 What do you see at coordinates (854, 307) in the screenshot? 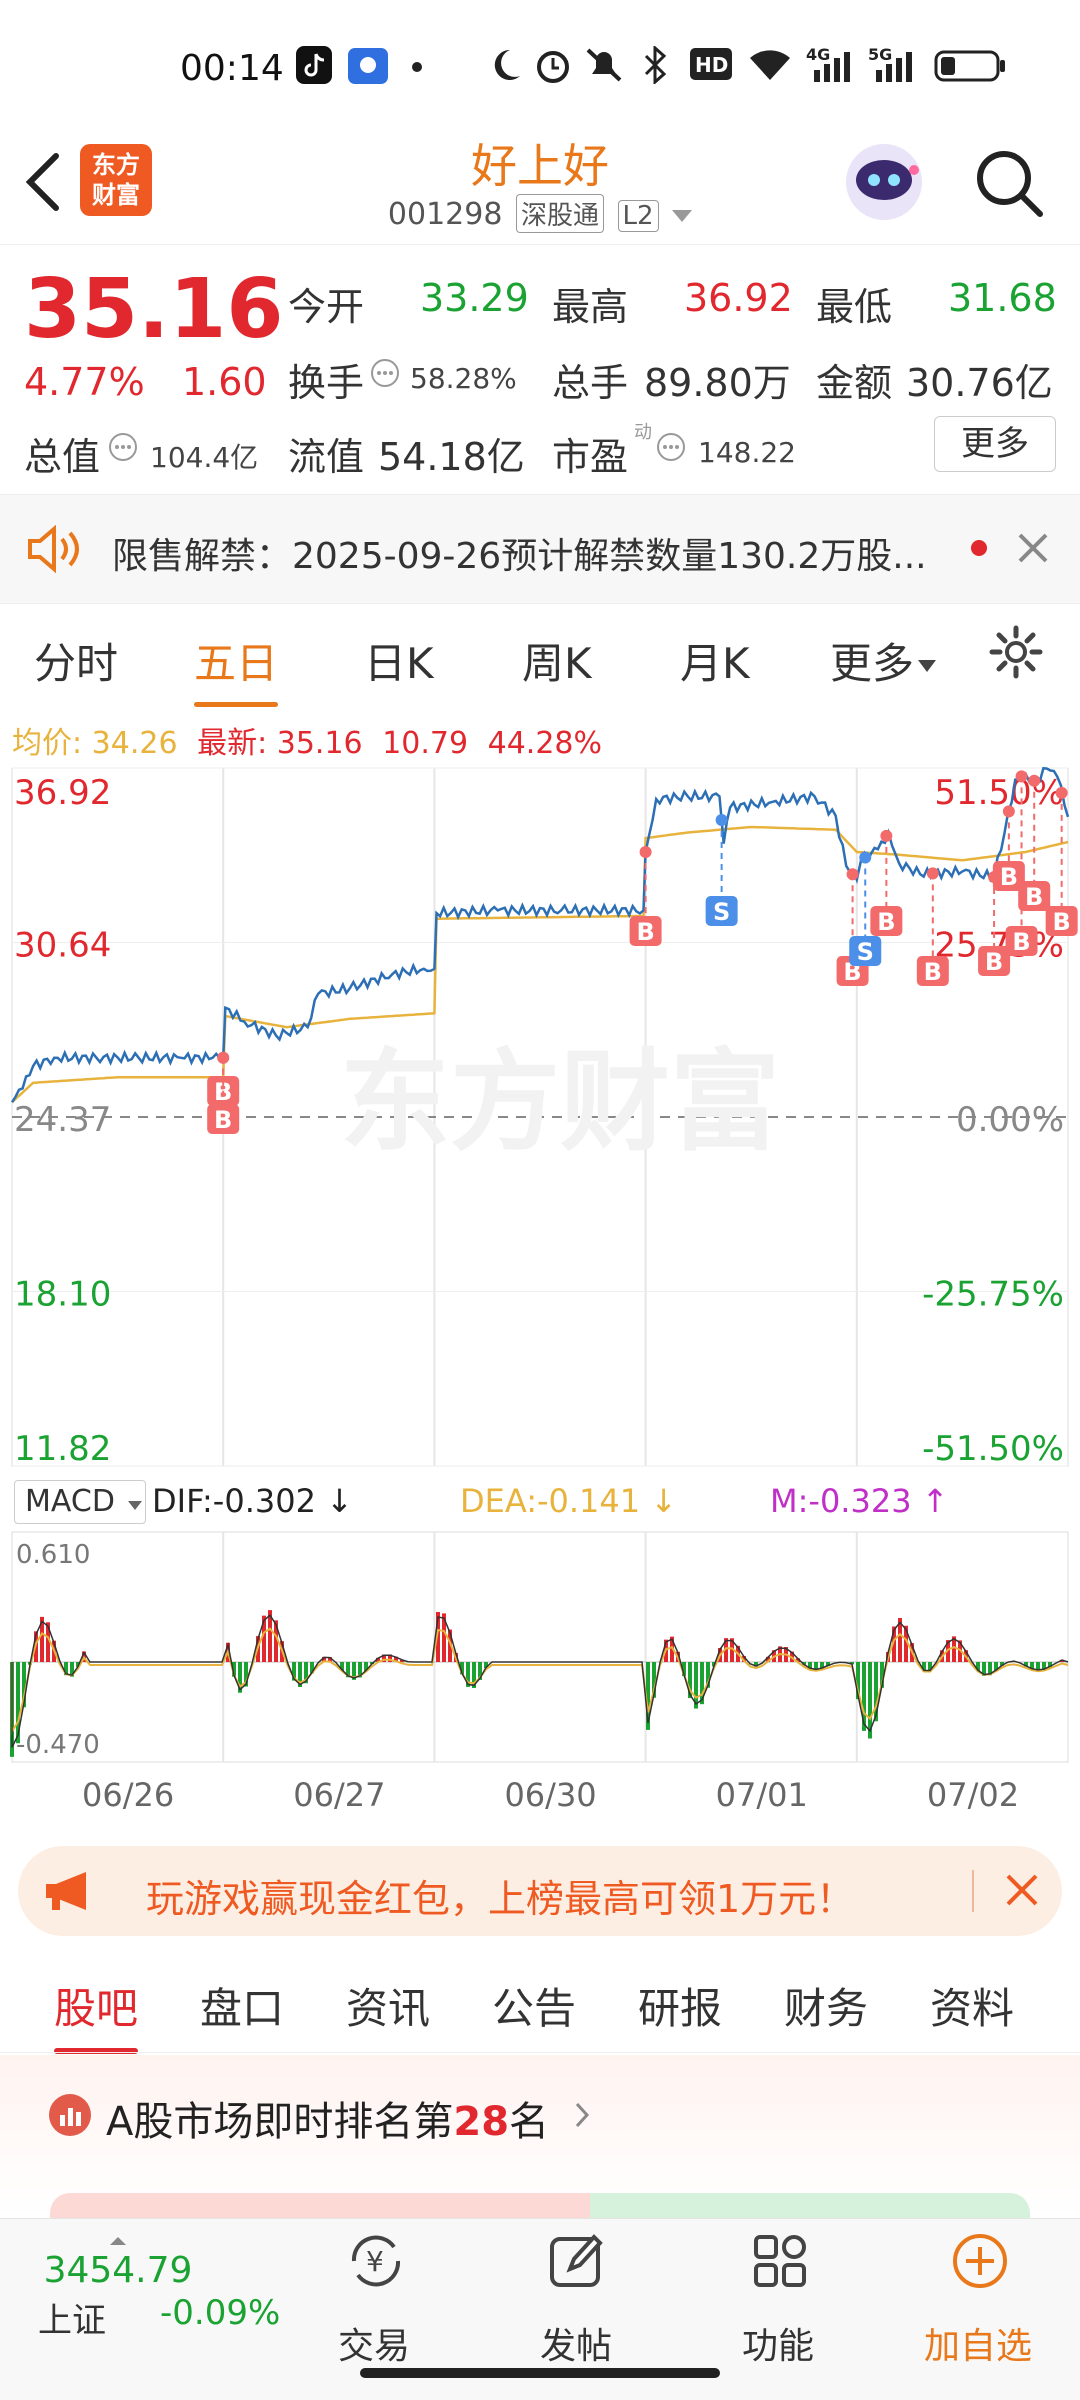
I see `low-label: 最低` at bounding box center [854, 307].